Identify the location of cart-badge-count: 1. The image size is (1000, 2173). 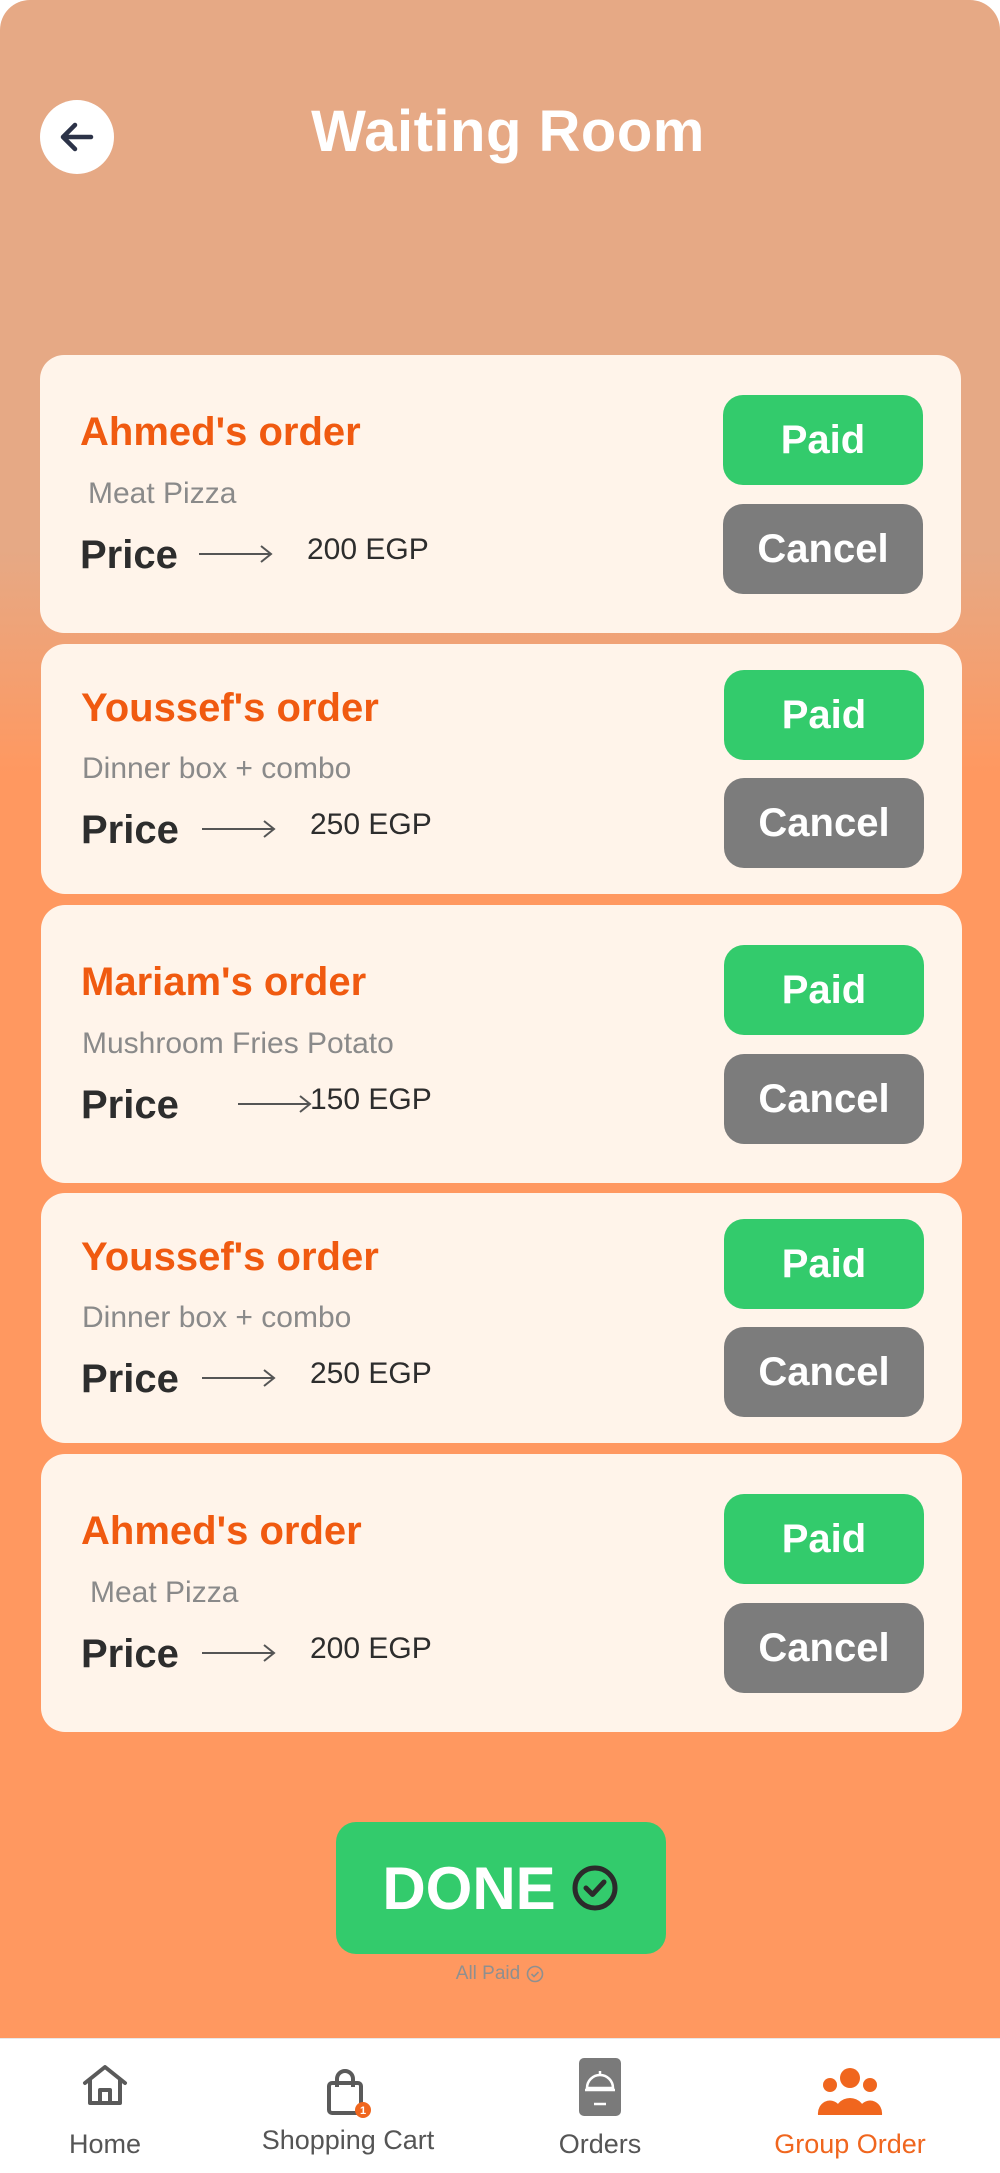
(363, 2111).